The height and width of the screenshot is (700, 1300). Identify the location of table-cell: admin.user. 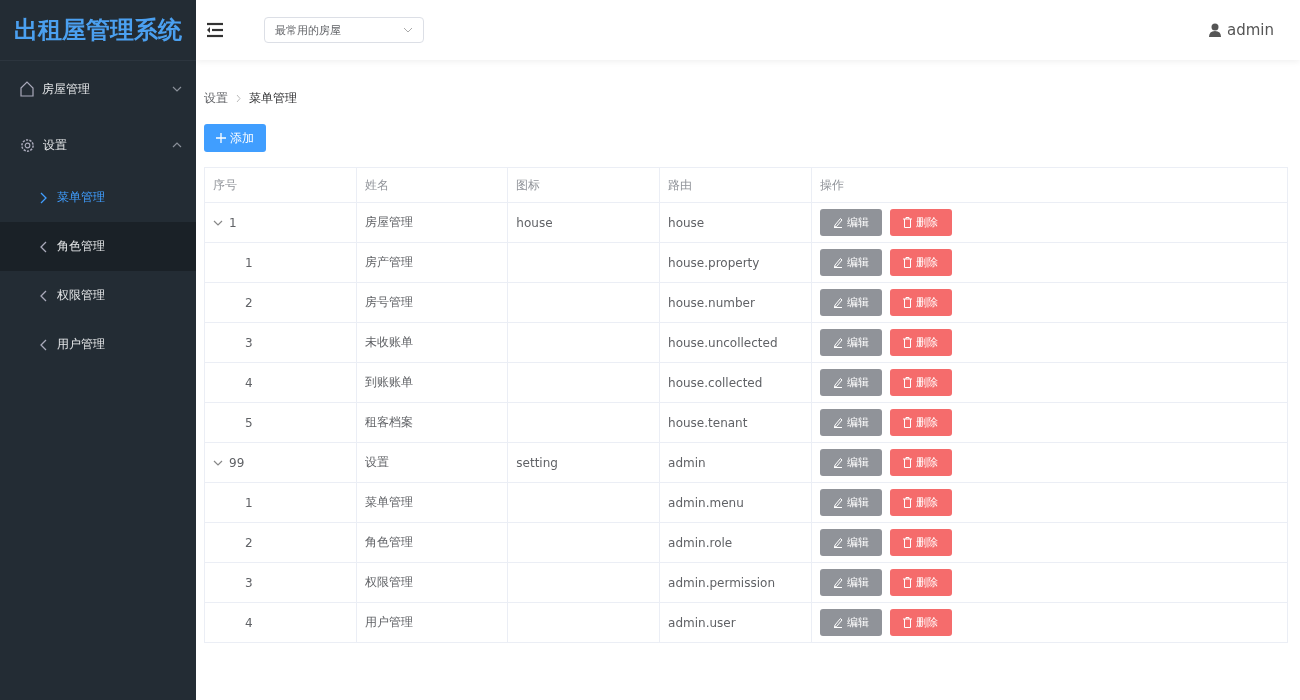
(702, 622).